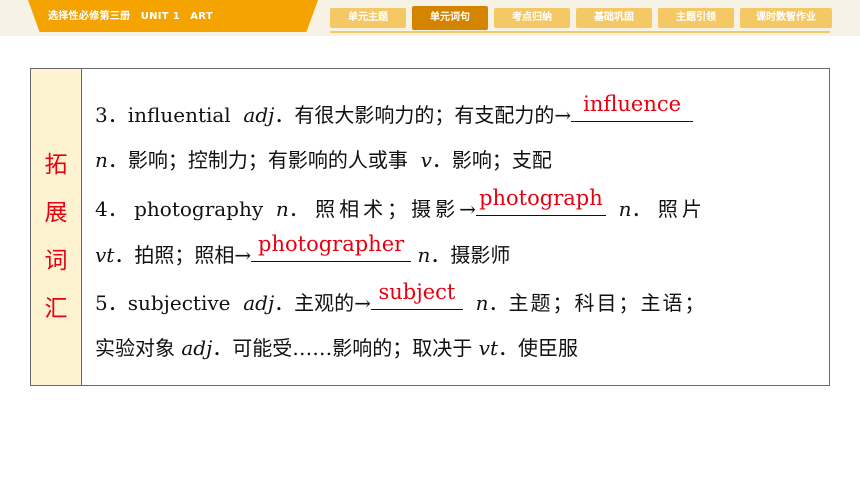  What do you see at coordinates (179, 115) in the screenshot?
I see `headword: influential` at bounding box center [179, 115].